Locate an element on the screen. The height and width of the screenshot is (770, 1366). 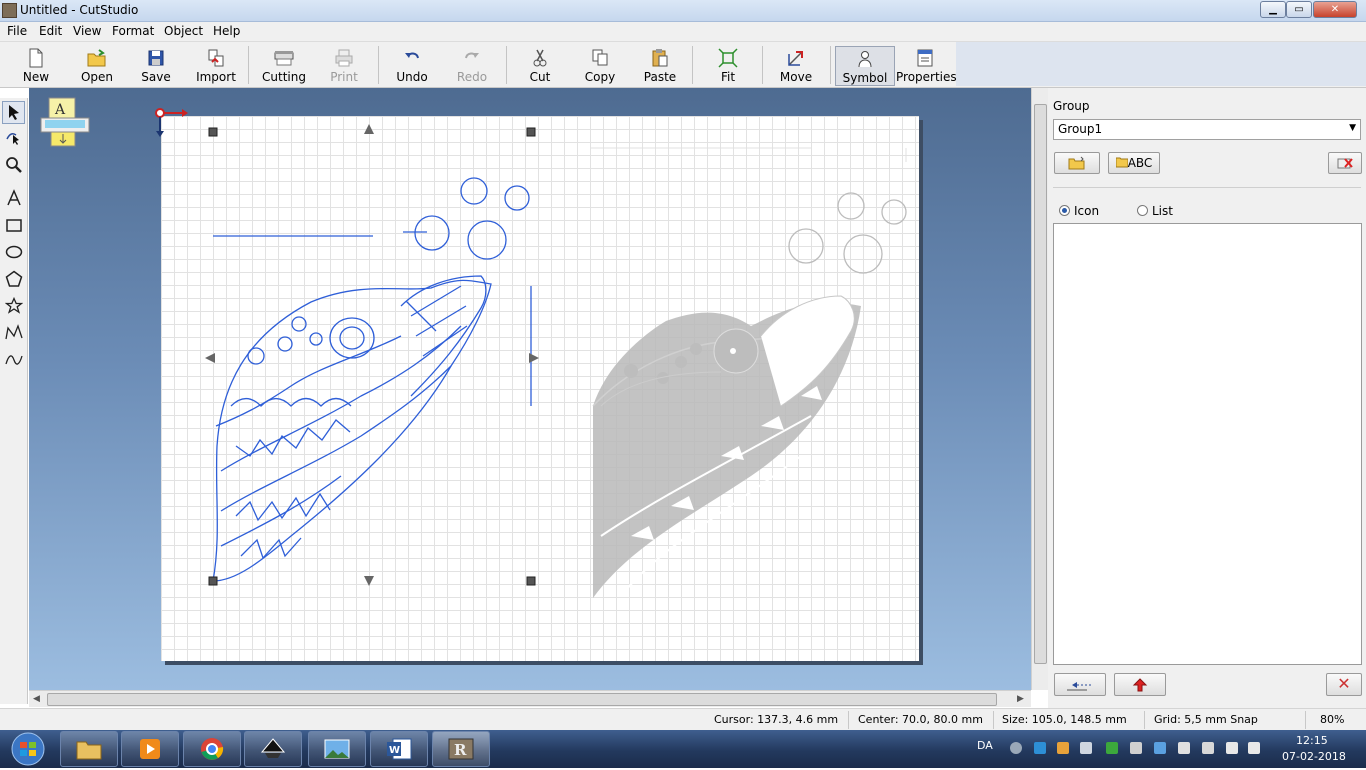
rectangle-tool is located at coordinates (13, 226).